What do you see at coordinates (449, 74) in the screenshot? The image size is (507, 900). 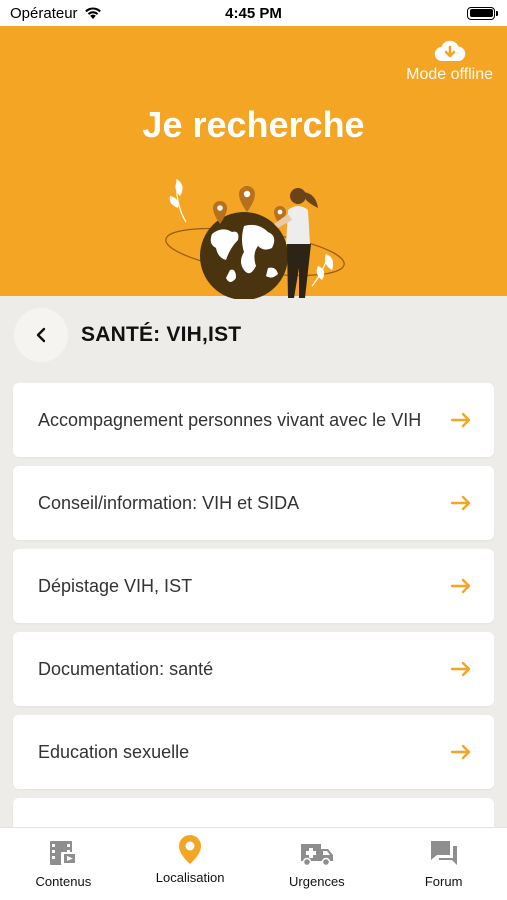 I see `offline-label: Mode offline` at bounding box center [449, 74].